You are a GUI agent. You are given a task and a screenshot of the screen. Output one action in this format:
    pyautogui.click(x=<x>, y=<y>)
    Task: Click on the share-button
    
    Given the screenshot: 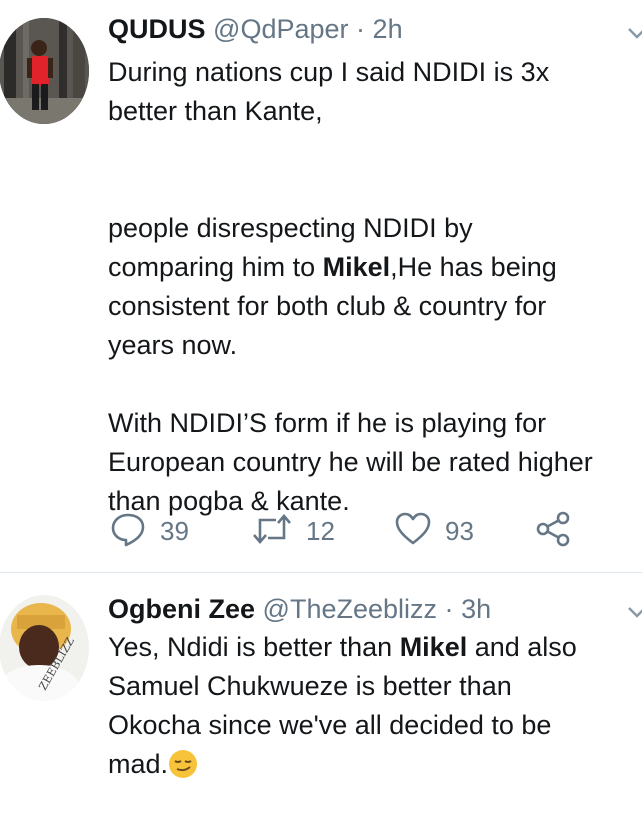 What is the action you would take?
    pyautogui.click(x=553, y=531)
    